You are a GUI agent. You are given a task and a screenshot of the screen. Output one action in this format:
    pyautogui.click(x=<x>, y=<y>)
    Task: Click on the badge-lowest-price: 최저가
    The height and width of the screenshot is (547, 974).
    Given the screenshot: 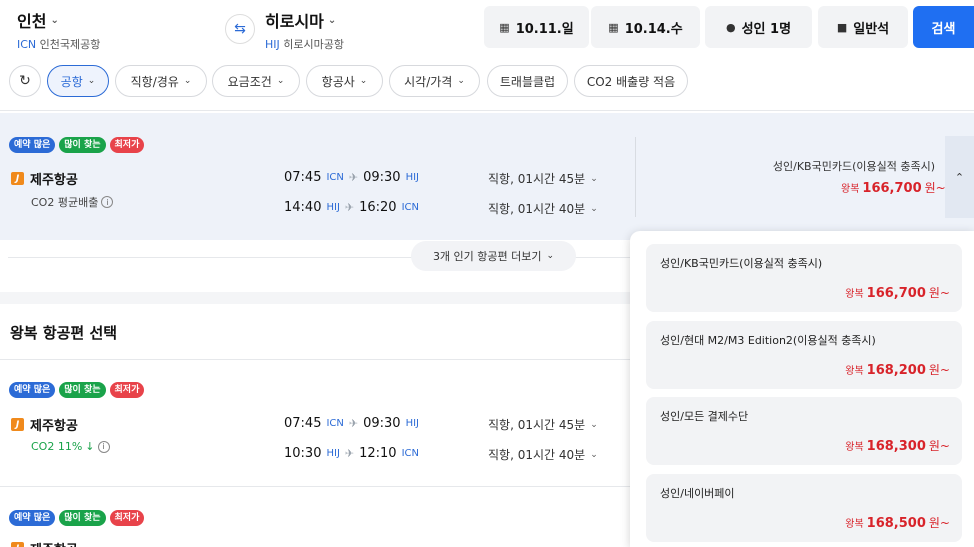 What is the action you would take?
    pyautogui.click(x=127, y=390)
    